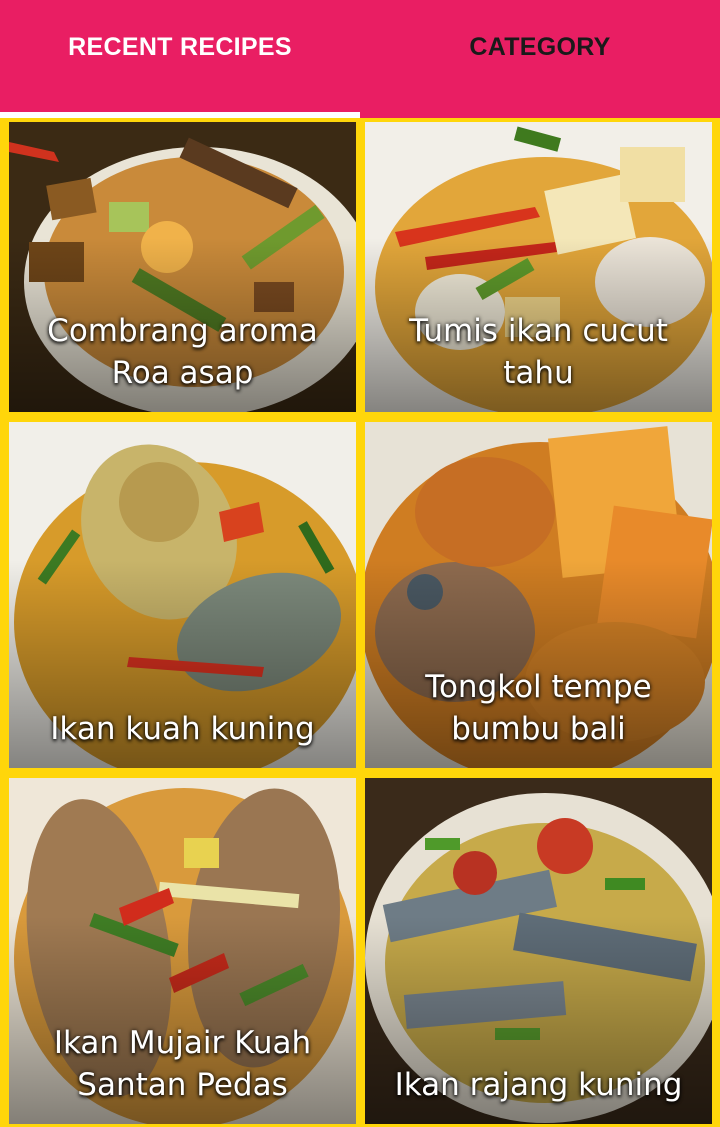  Describe the element at coordinates (538, 352) in the screenshot. I see `recipe-title: Tumis ikan cucut tahu` at that location.